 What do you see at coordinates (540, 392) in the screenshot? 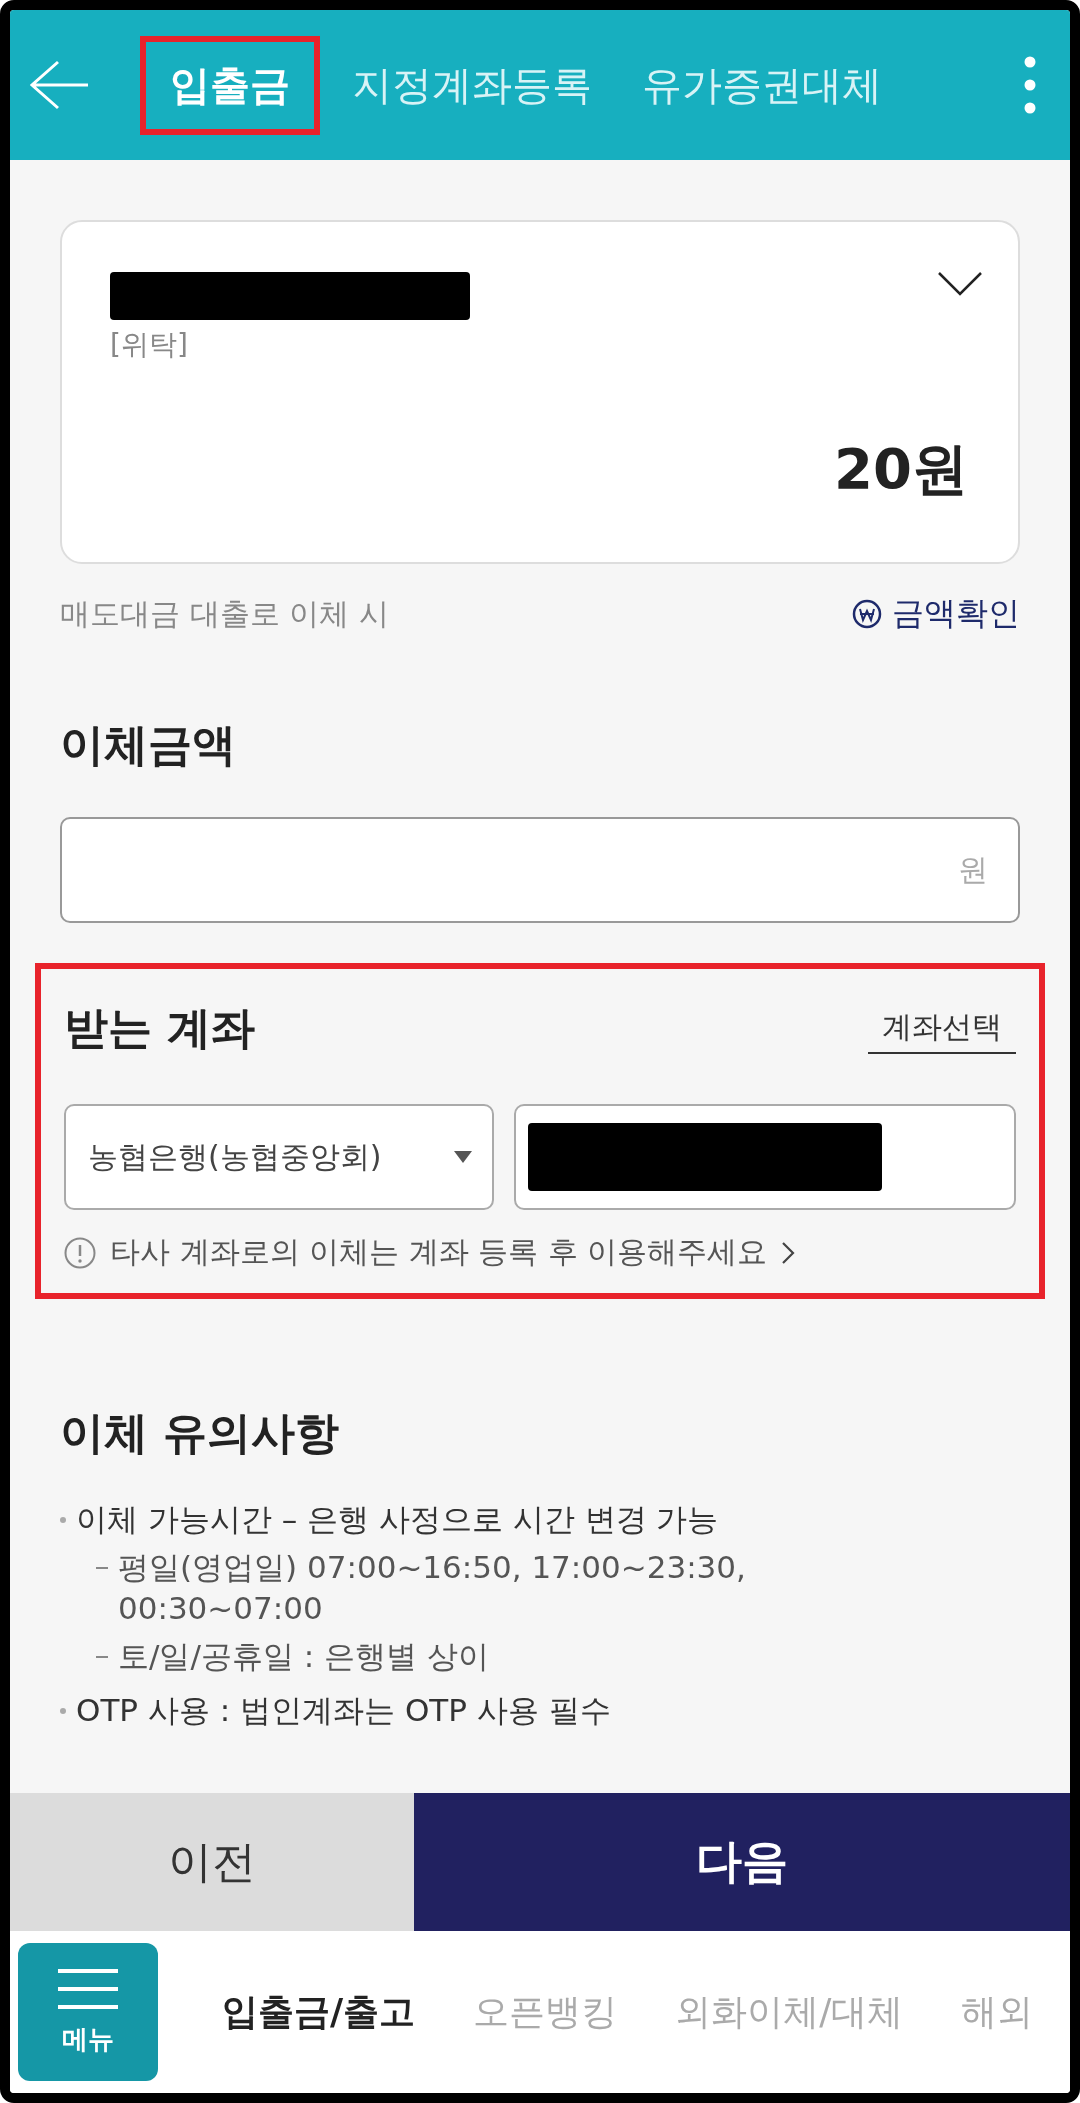
I see `account-card: [위탁] 20원` at bounding box center [540, 392].